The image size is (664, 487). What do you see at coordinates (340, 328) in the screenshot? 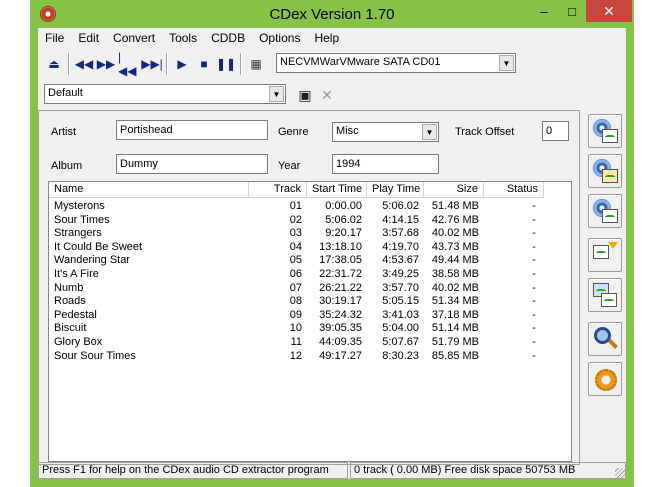
I see `cell-start-time: 39:05.35` at bounding box center [340, 328].